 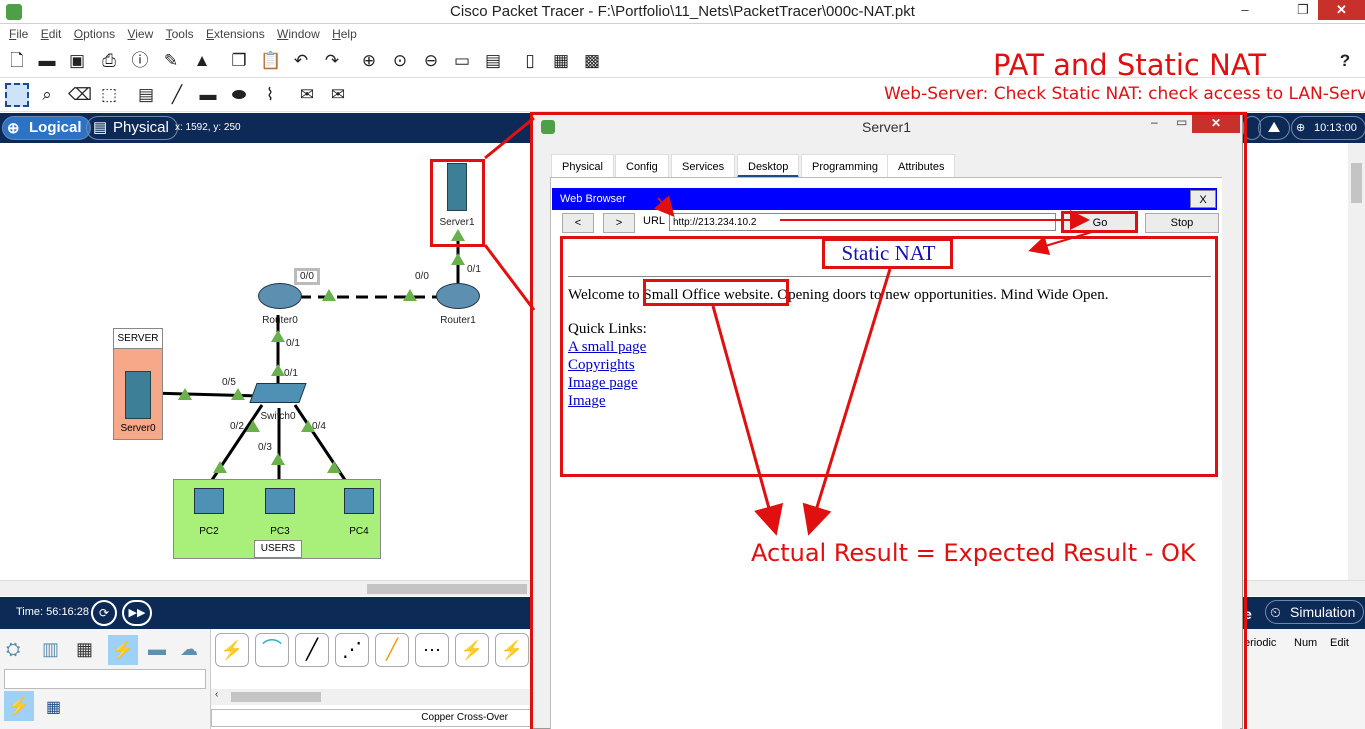 I want to click on freeform-icon: ⌇, so click(x=270, y=95).